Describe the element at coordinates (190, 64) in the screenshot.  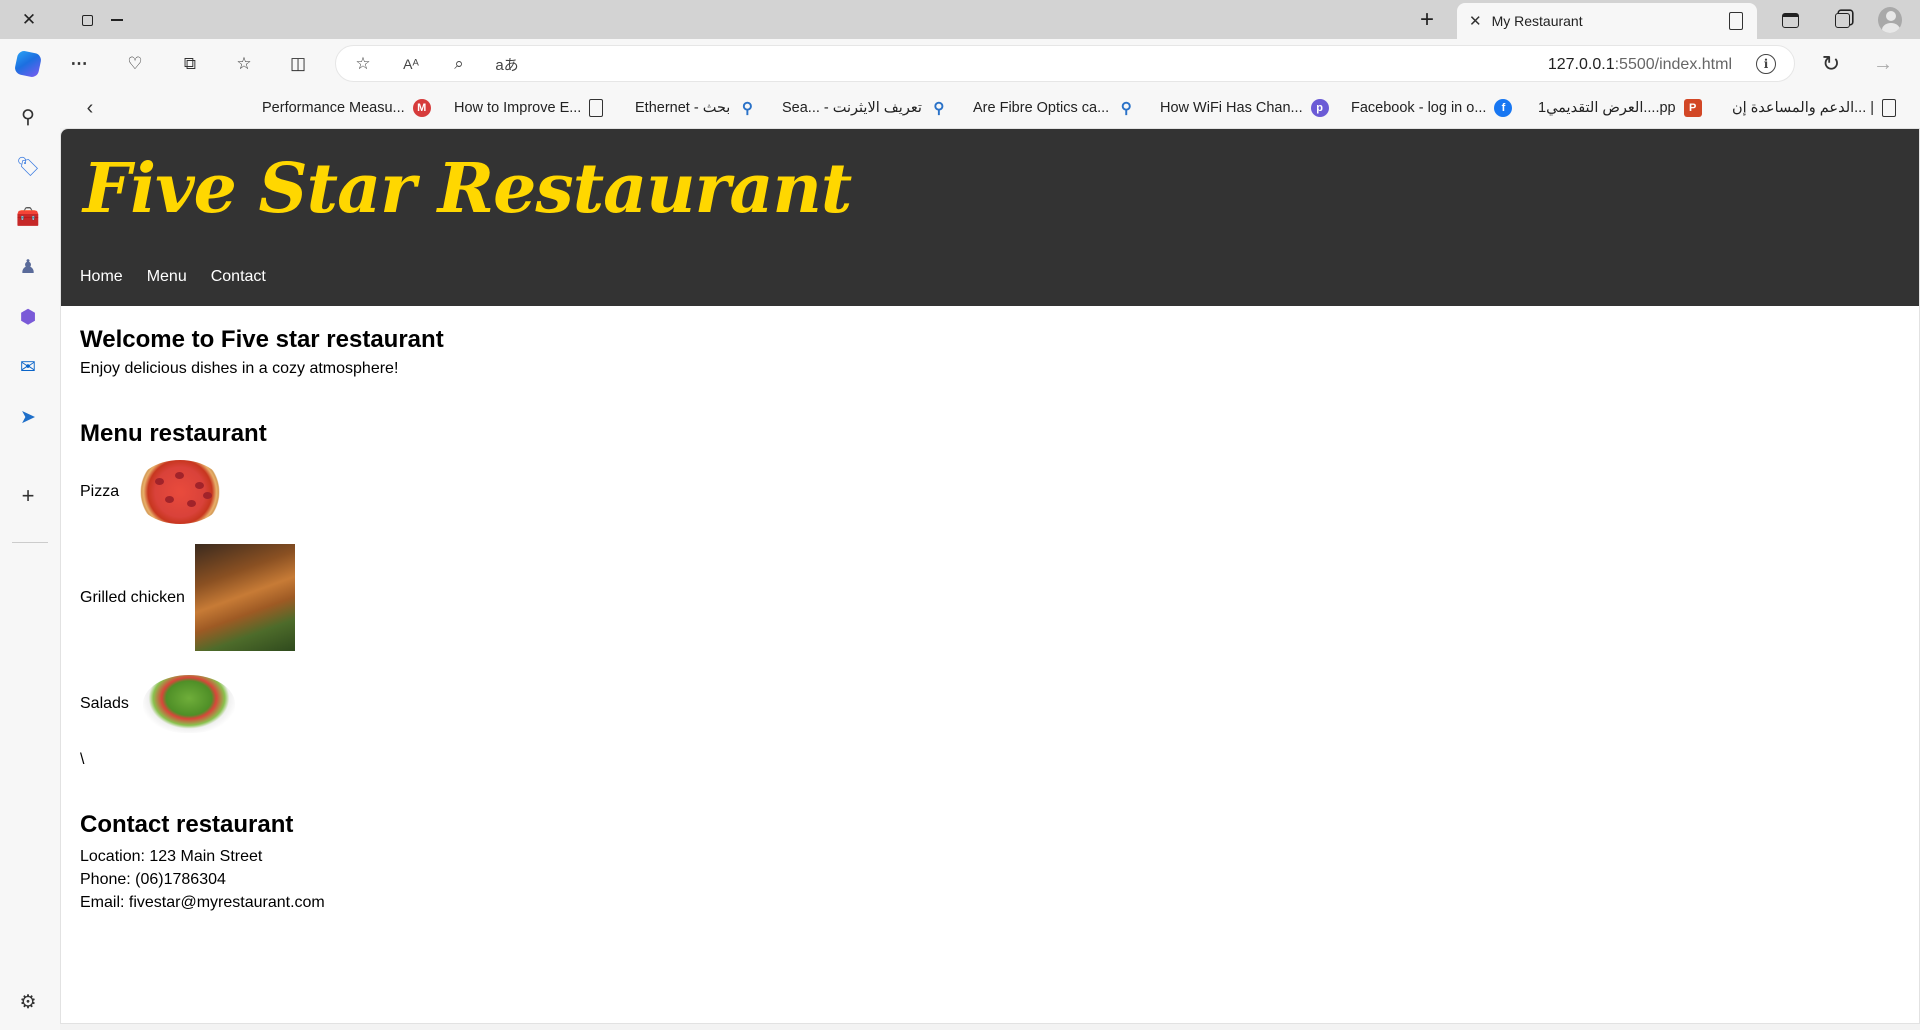
I see `collections-icon: ⧉` at that location.